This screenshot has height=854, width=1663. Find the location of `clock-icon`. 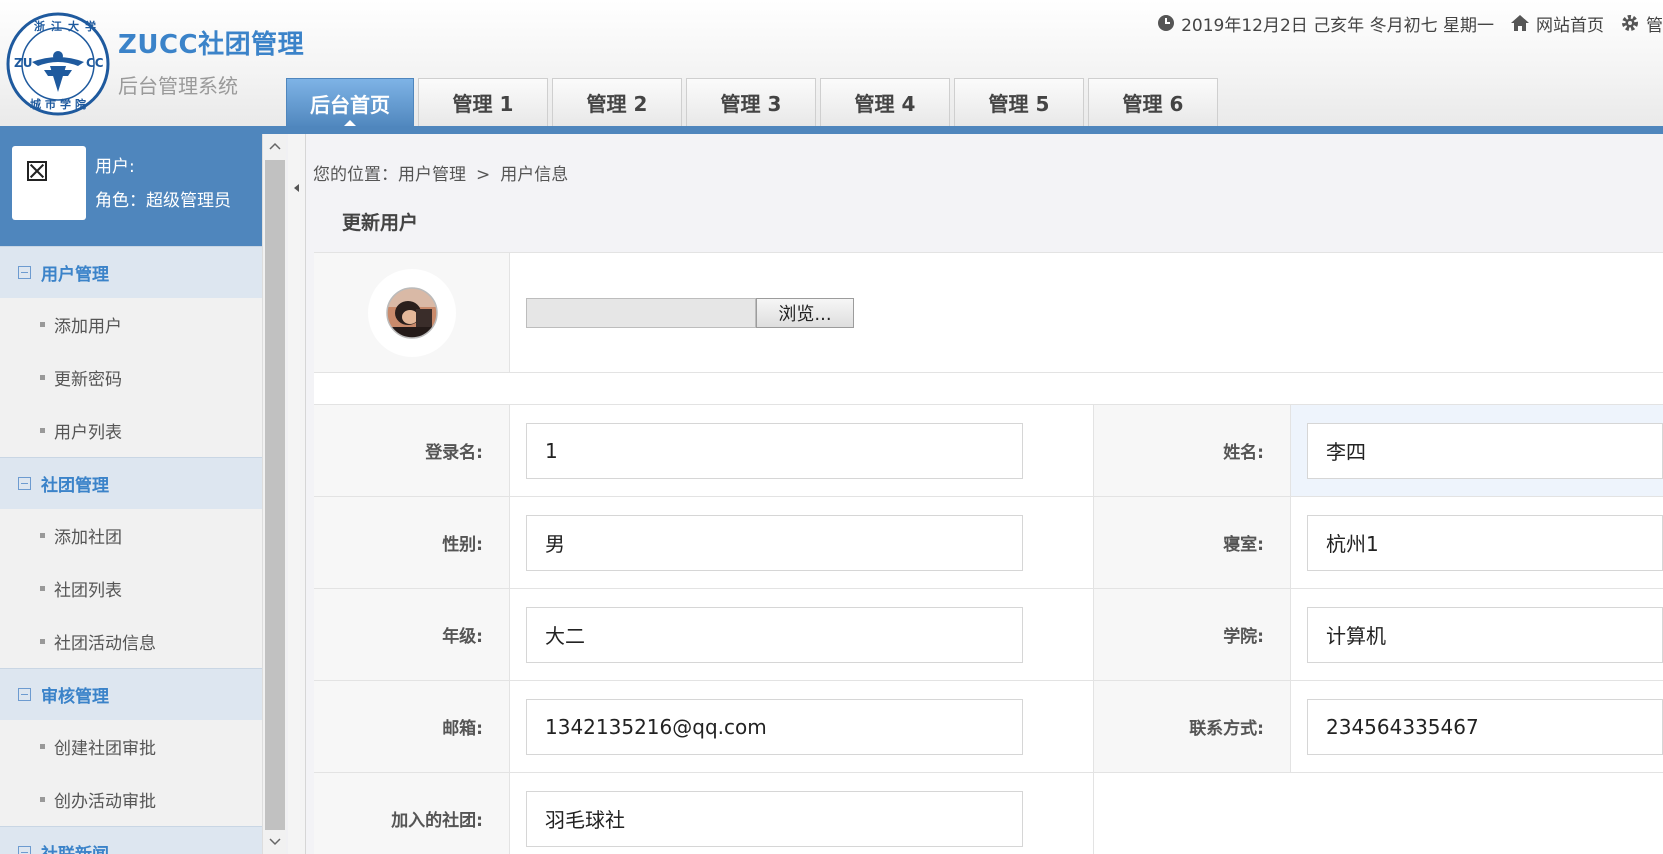

clock-icon is located at coordinates (1166, 23).